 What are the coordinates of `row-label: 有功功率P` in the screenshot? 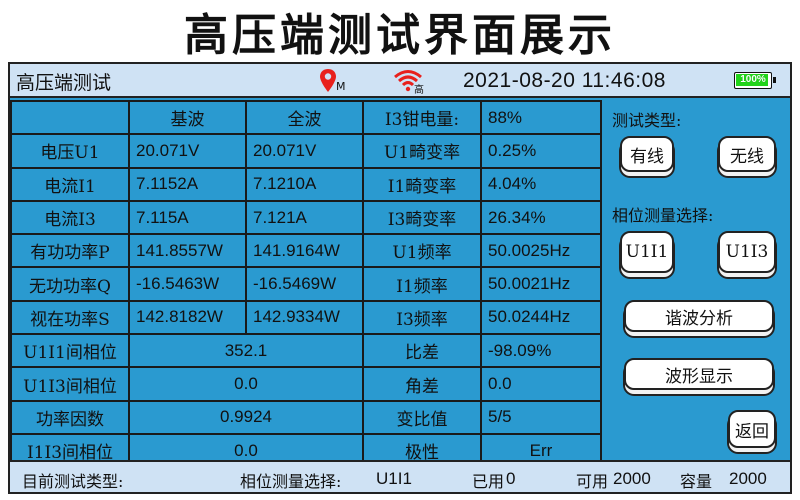 It's located at (70, 251).